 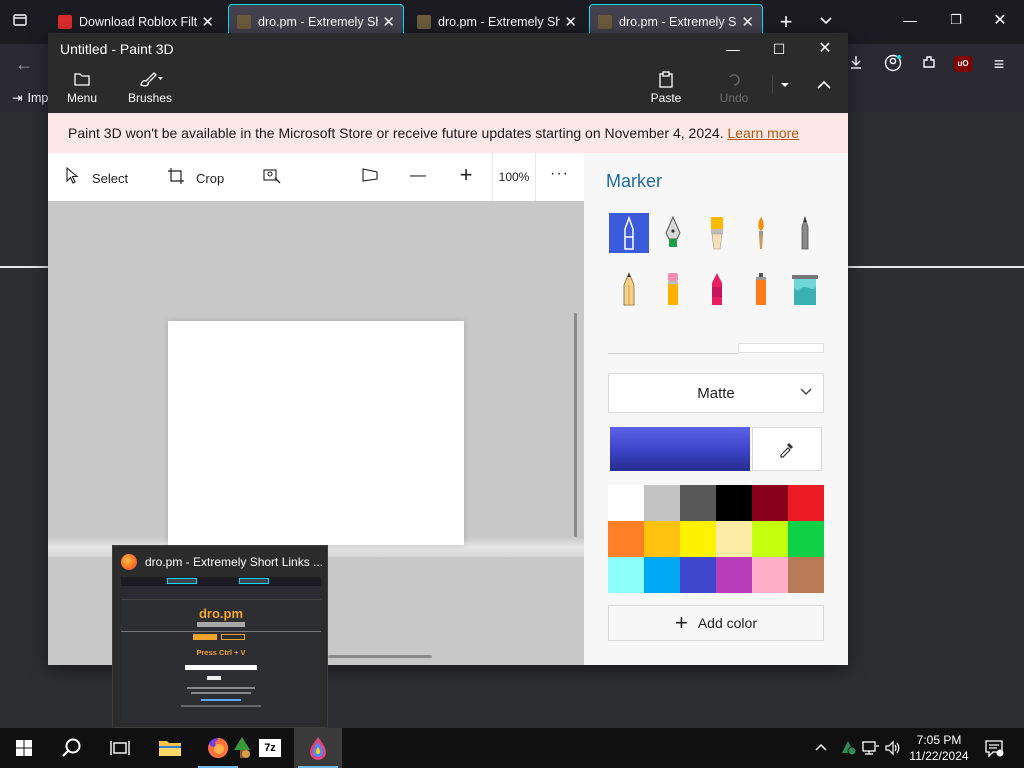 I want to click on extensions-icon, so click(x=929, y=64).